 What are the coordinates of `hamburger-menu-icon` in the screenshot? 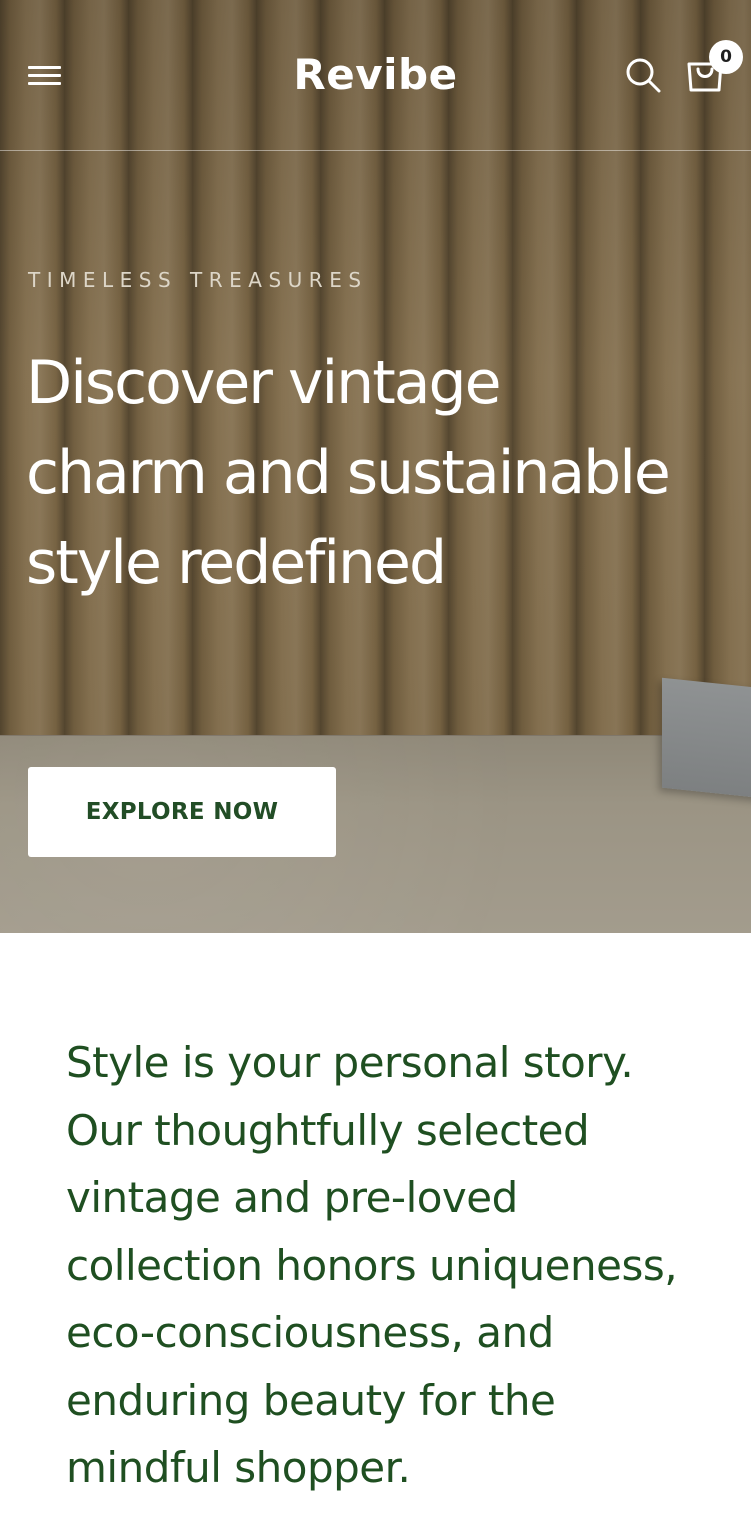 It's located at (44, 67).